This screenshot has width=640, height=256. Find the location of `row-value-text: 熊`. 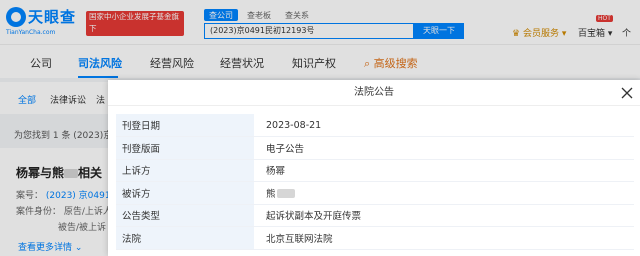

row-value-text: 熊 is located at coordinates (271, 194).